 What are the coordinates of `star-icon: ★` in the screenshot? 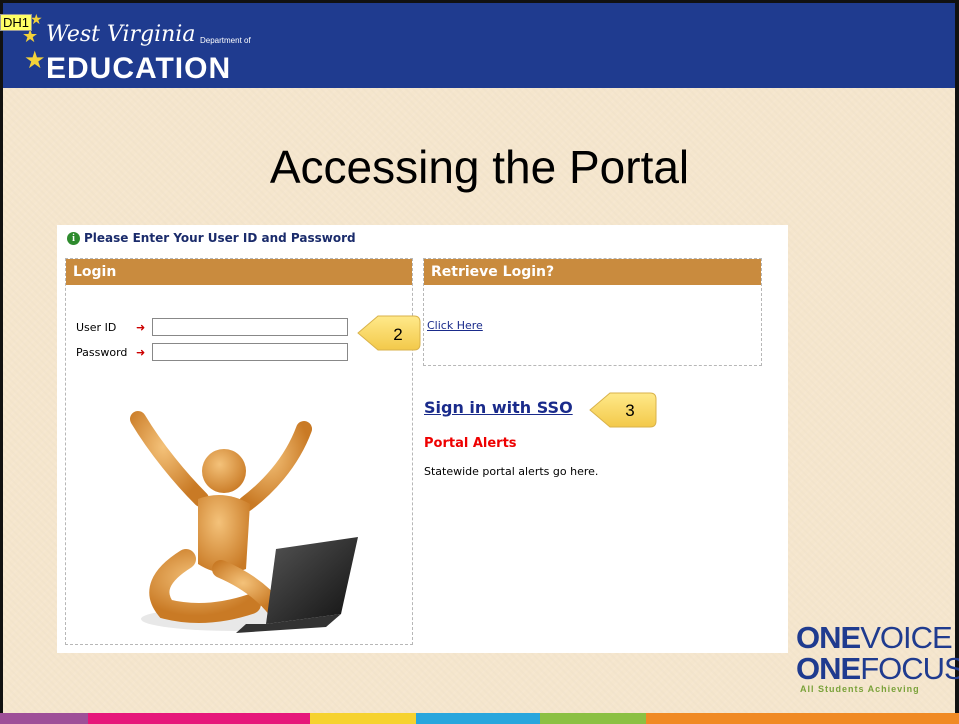 It's located at (35, 60).